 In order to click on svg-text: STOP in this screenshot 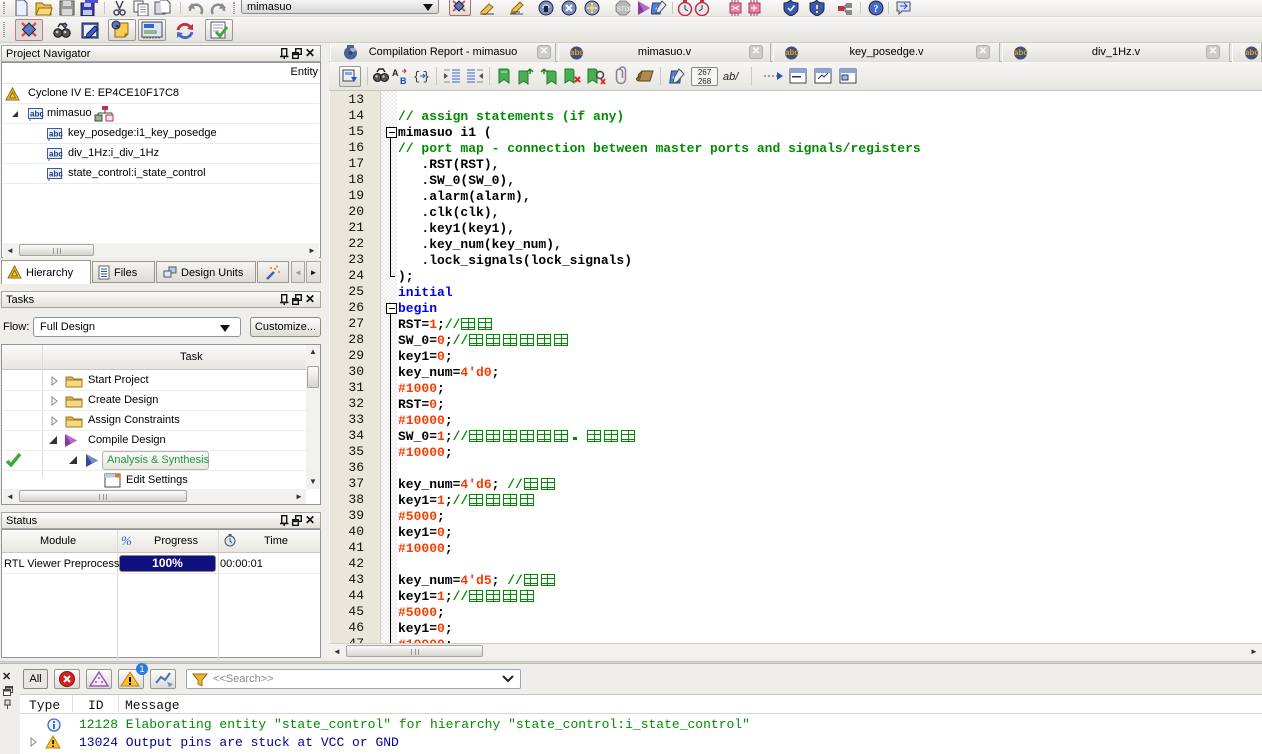, I will do `click(624, 10)`.